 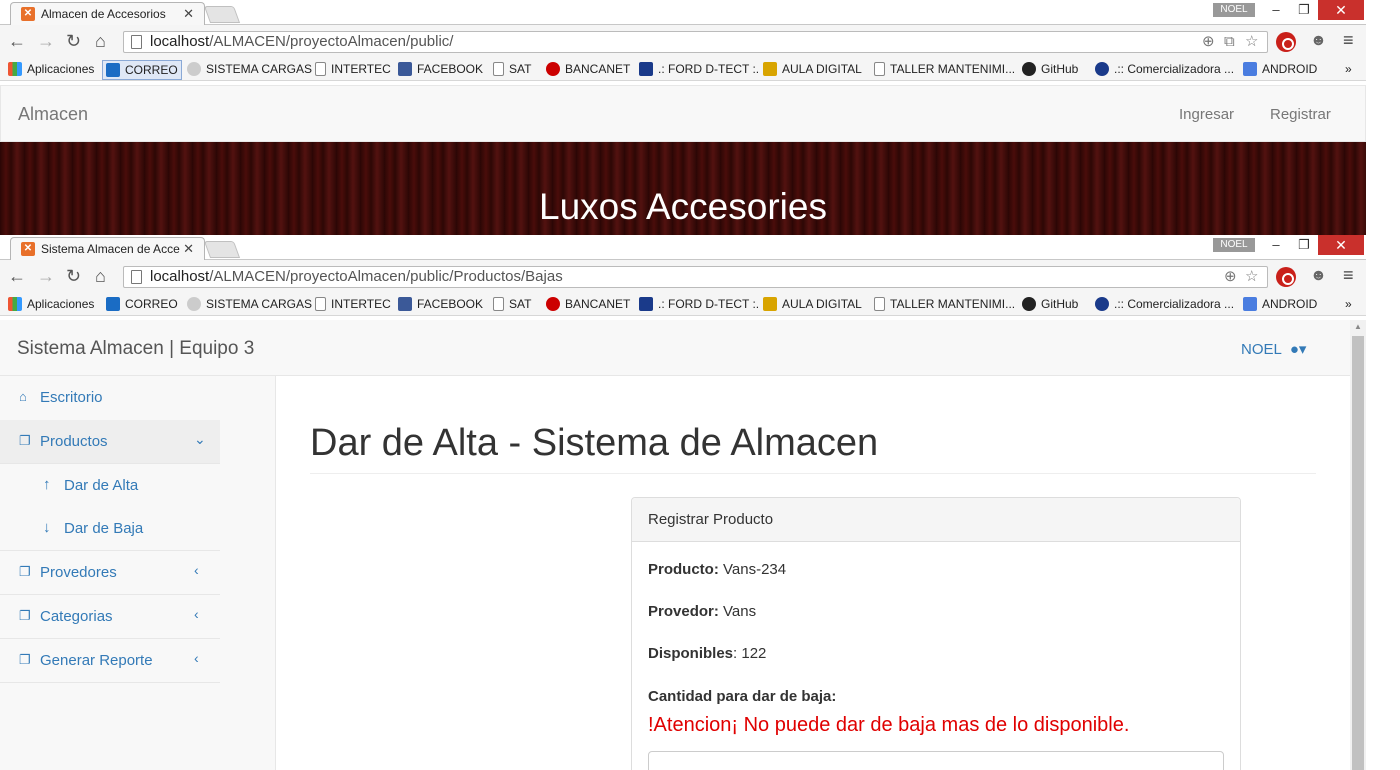 What do you see at coordinates (1229, 42) in the screenshot?
I see `translate-icon: ⧉` at bounding box center [1229, 42].